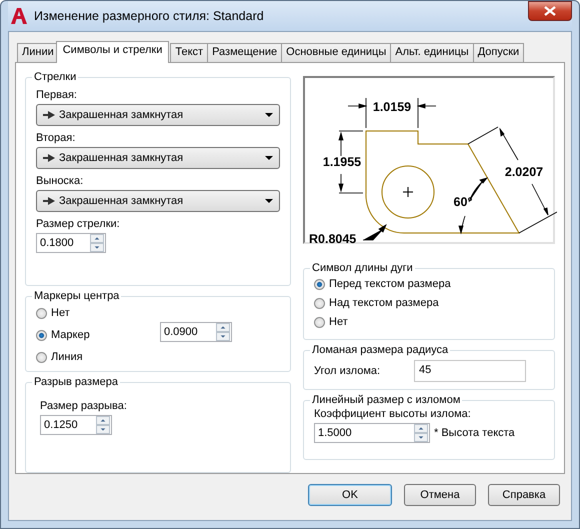  I want to click on dialog-button: Отмена, so click(440, 495).